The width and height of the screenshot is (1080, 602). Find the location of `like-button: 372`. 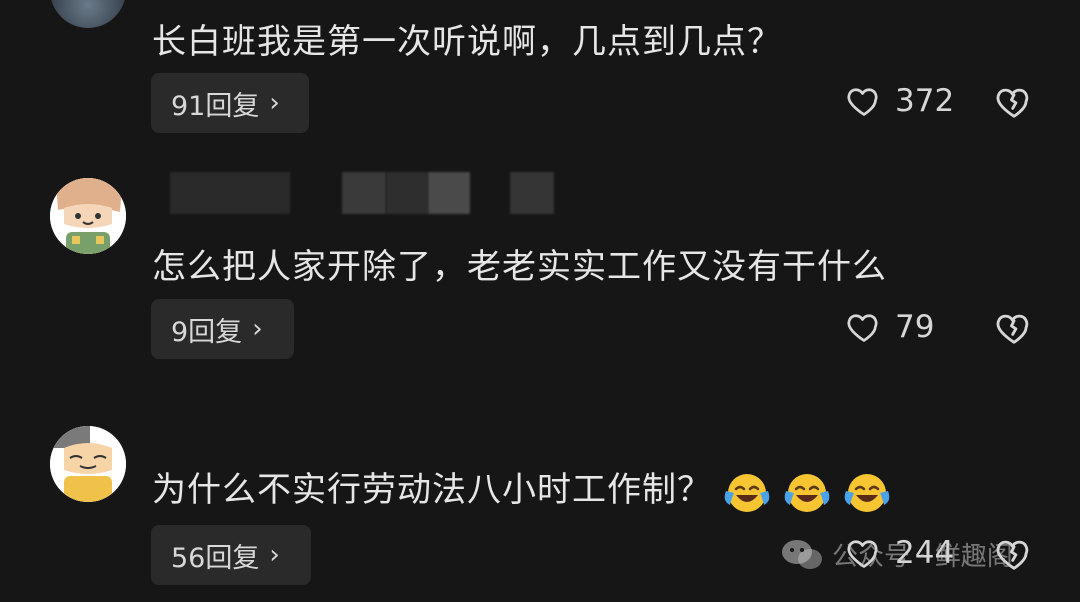

like-button: 372 is located at coordinates (899, 101).